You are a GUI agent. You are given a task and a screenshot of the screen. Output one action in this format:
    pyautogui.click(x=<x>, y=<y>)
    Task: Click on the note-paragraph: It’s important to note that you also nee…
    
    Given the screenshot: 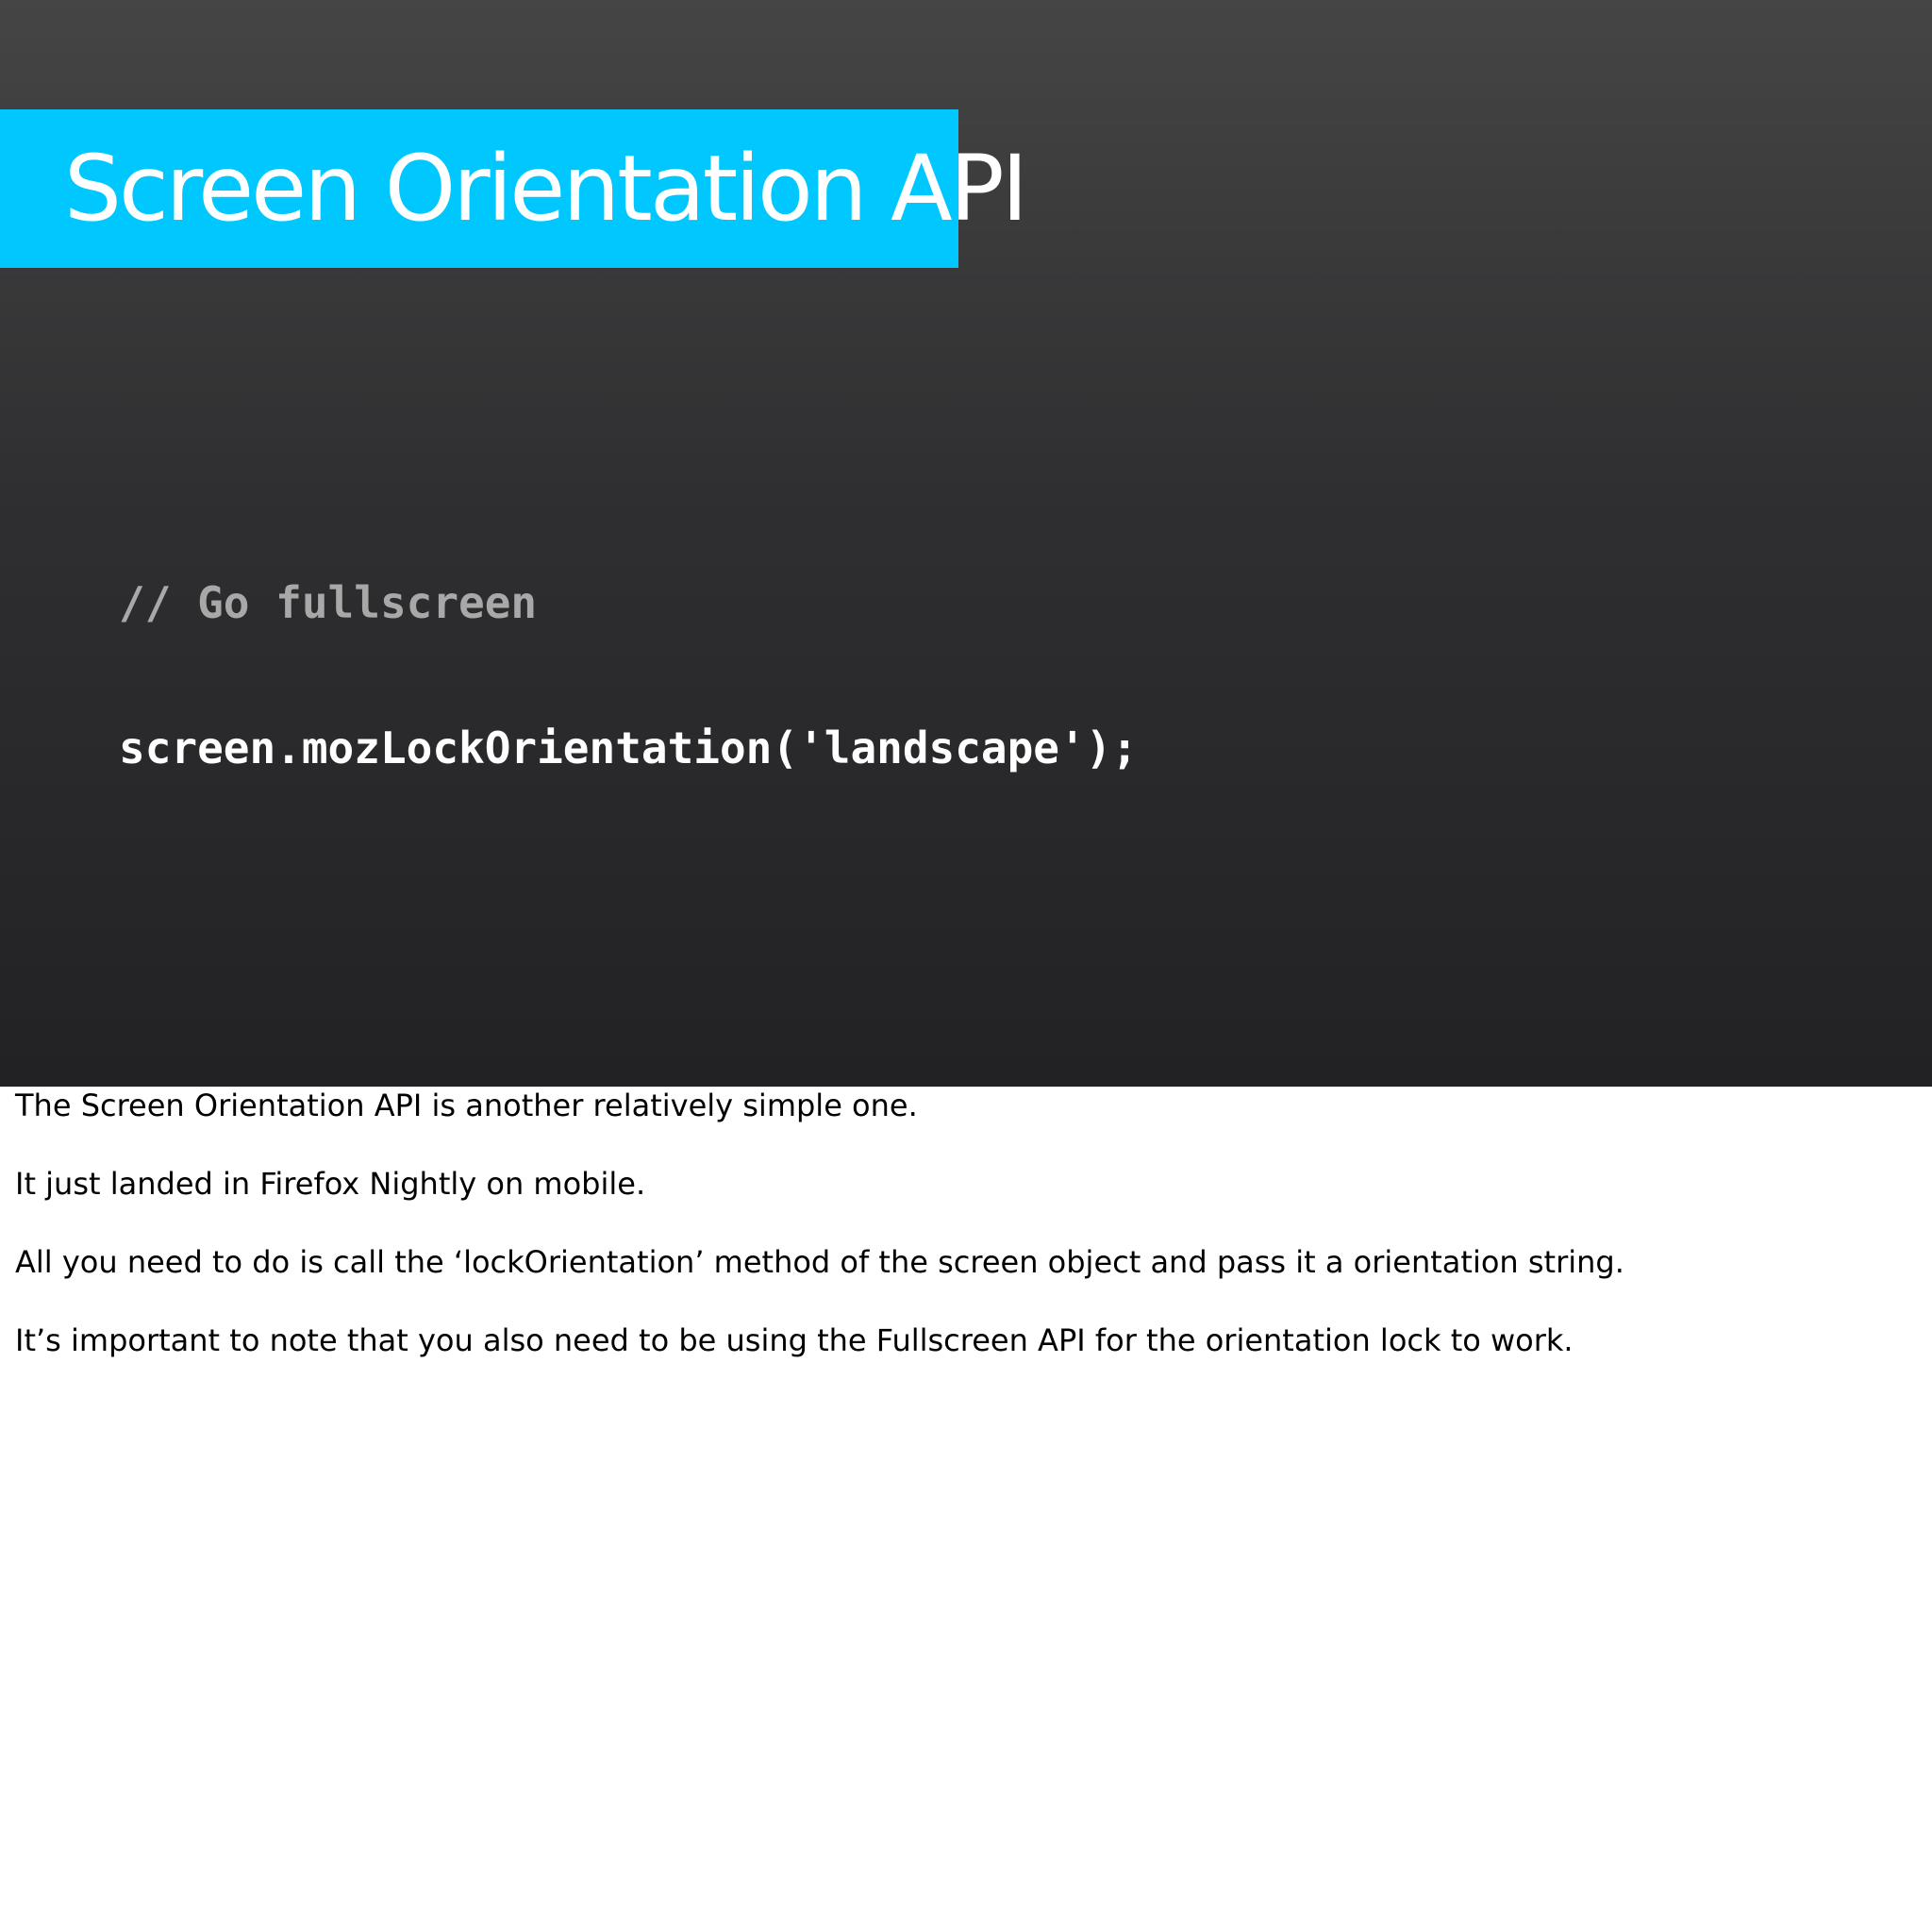 What is the action you would take?
    pyautogui.click(x=795, y=1340)
    